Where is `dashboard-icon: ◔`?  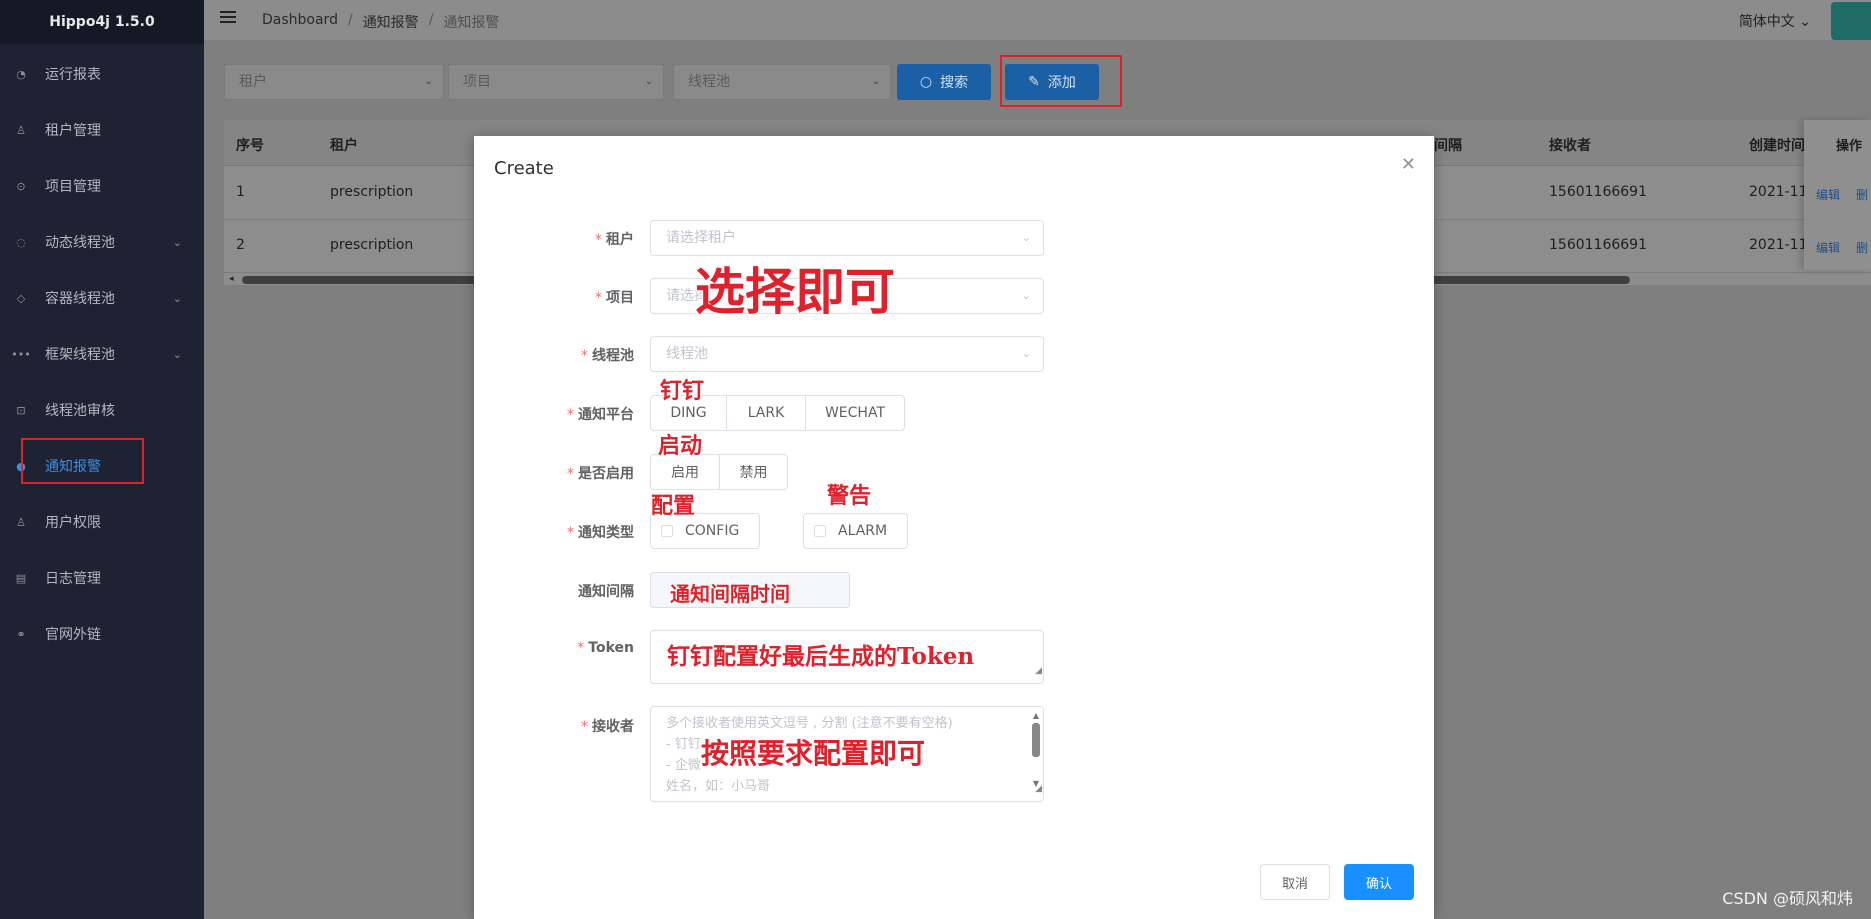
dashboard-icon: ◔ is located at coordinates (21, 74).